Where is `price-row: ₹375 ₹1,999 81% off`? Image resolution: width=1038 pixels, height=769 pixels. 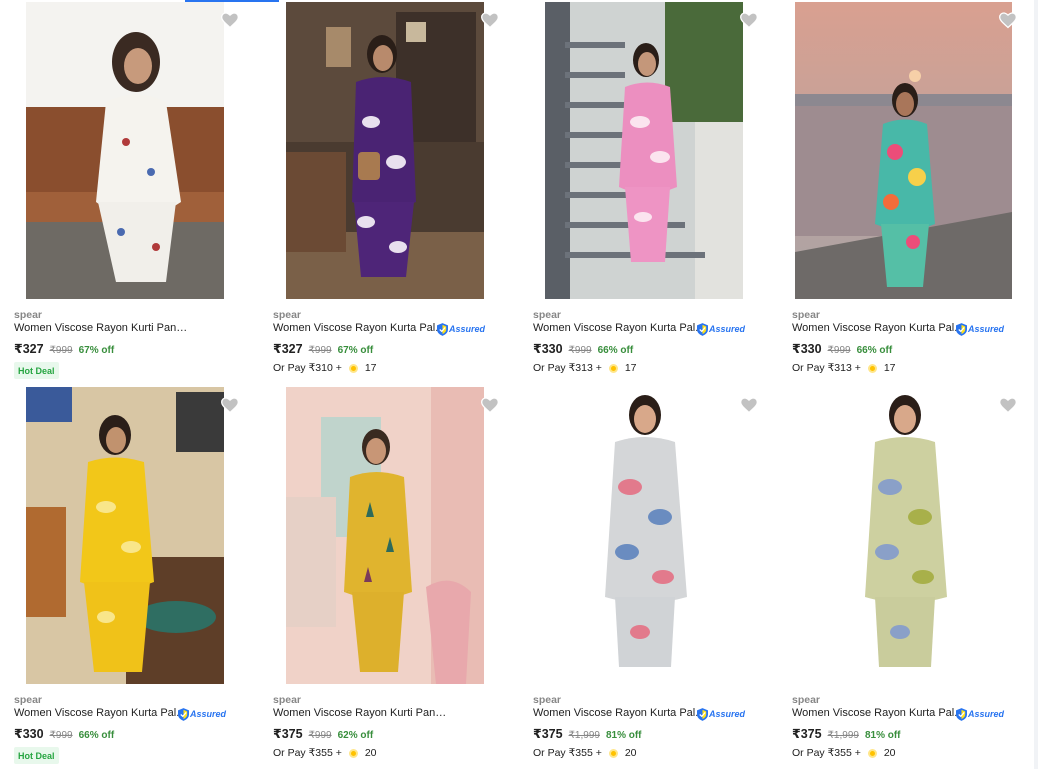
price-row: ₹375 ₹1,999 81% off is located at coordinates (587, 733).